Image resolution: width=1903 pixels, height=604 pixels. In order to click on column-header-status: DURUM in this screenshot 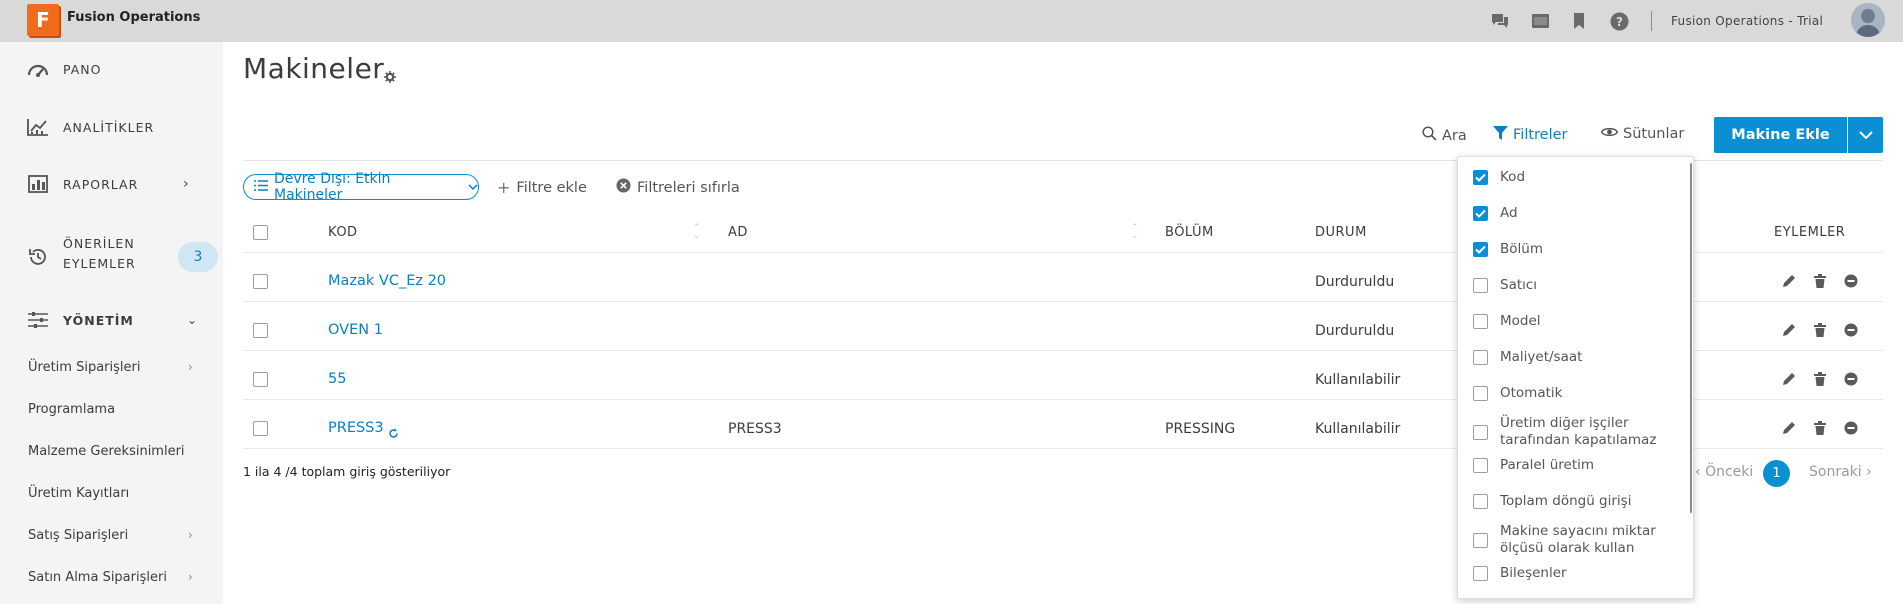, I will do `click(1341, 232)`.